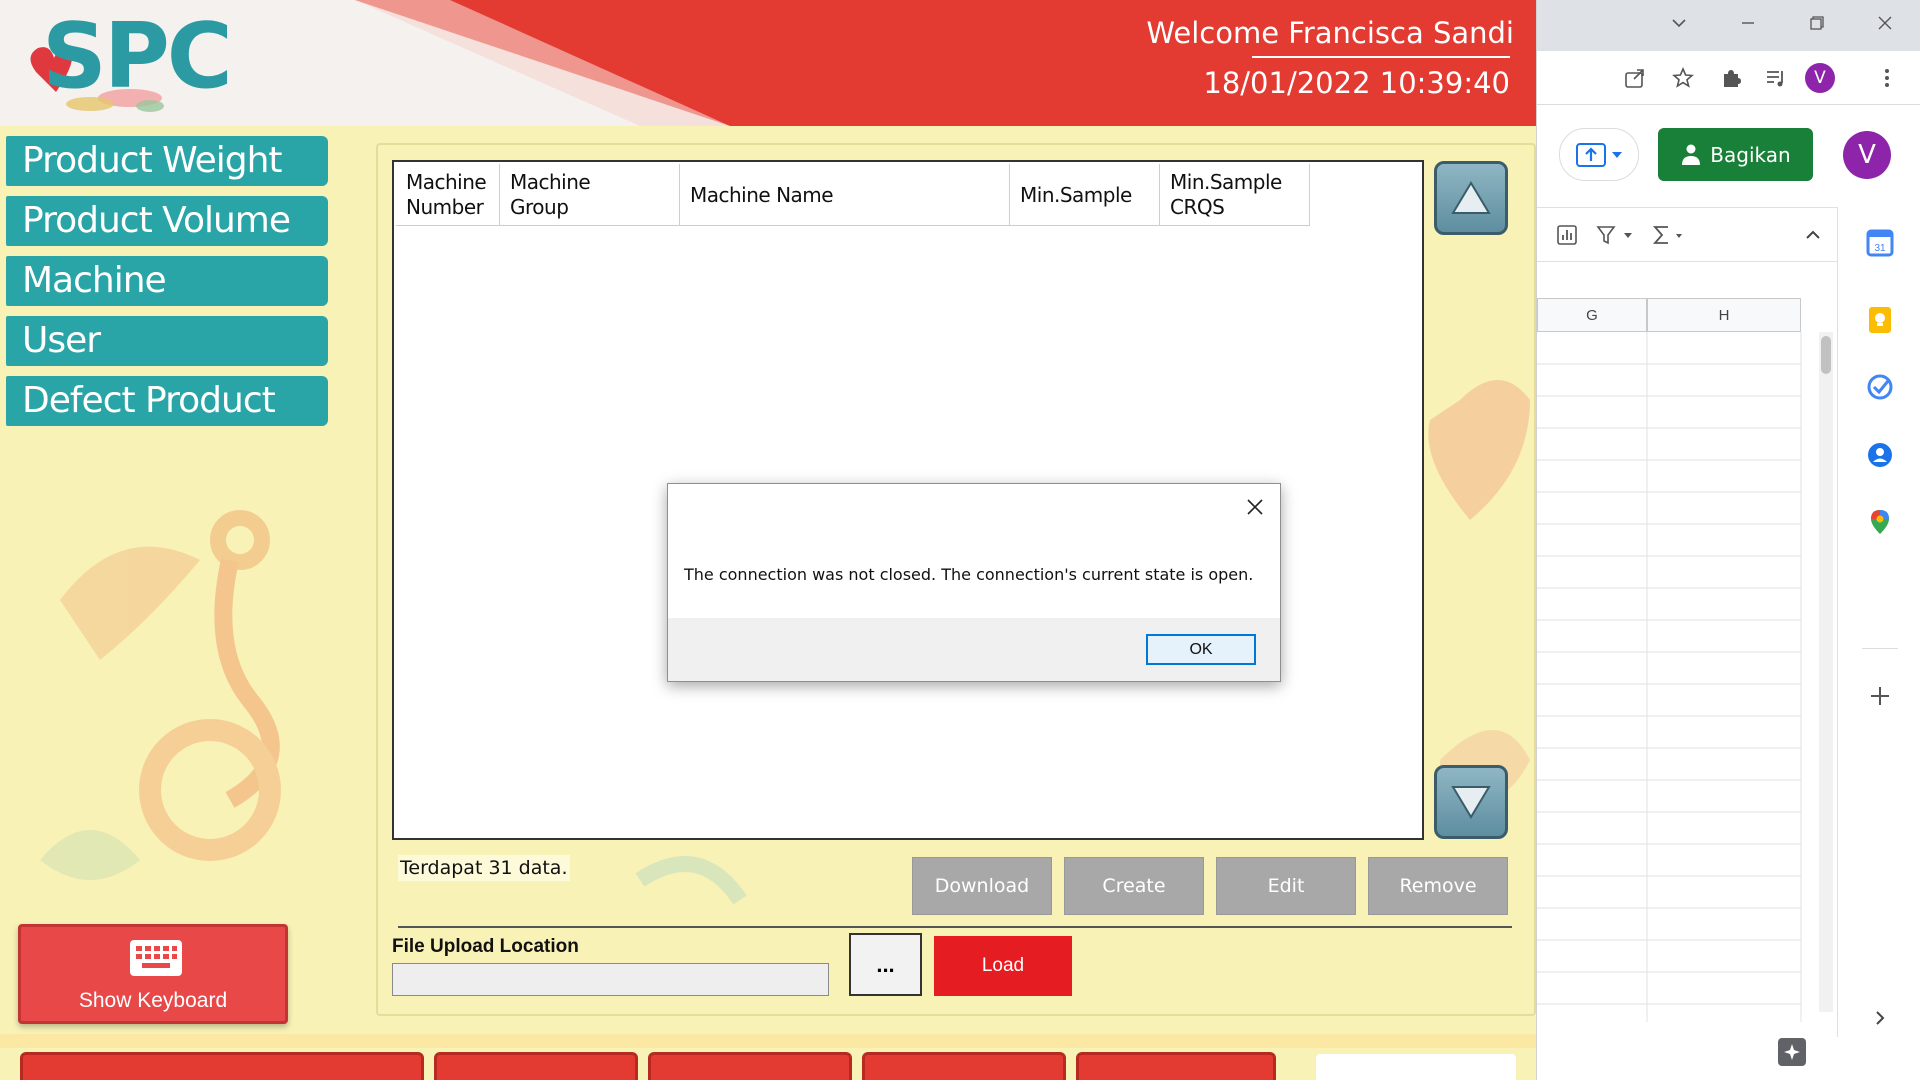 The height and width of the screenshot is (1080, 1920). What do you see at coordinates (982, 886) in the screenshot?
I see `download-button: Download` at bounding box center [982, 886].